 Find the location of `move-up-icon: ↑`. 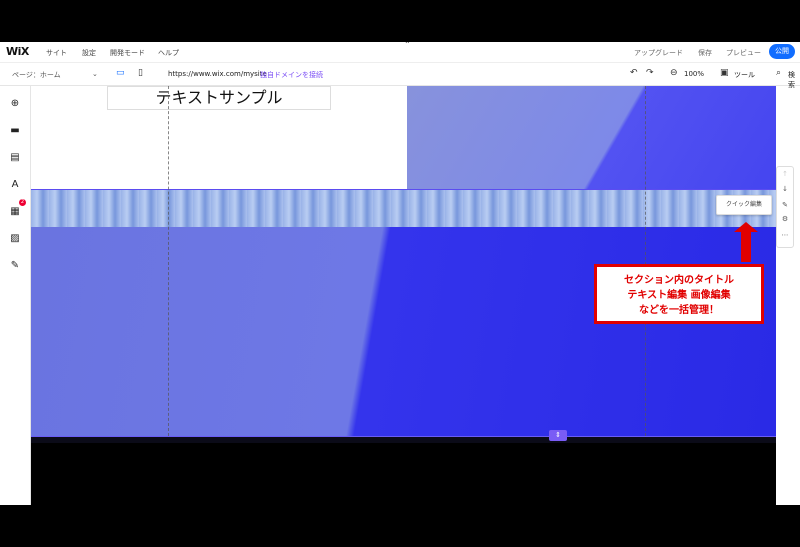

move-up-icon: ↑ is located at coordinates (785, 174).